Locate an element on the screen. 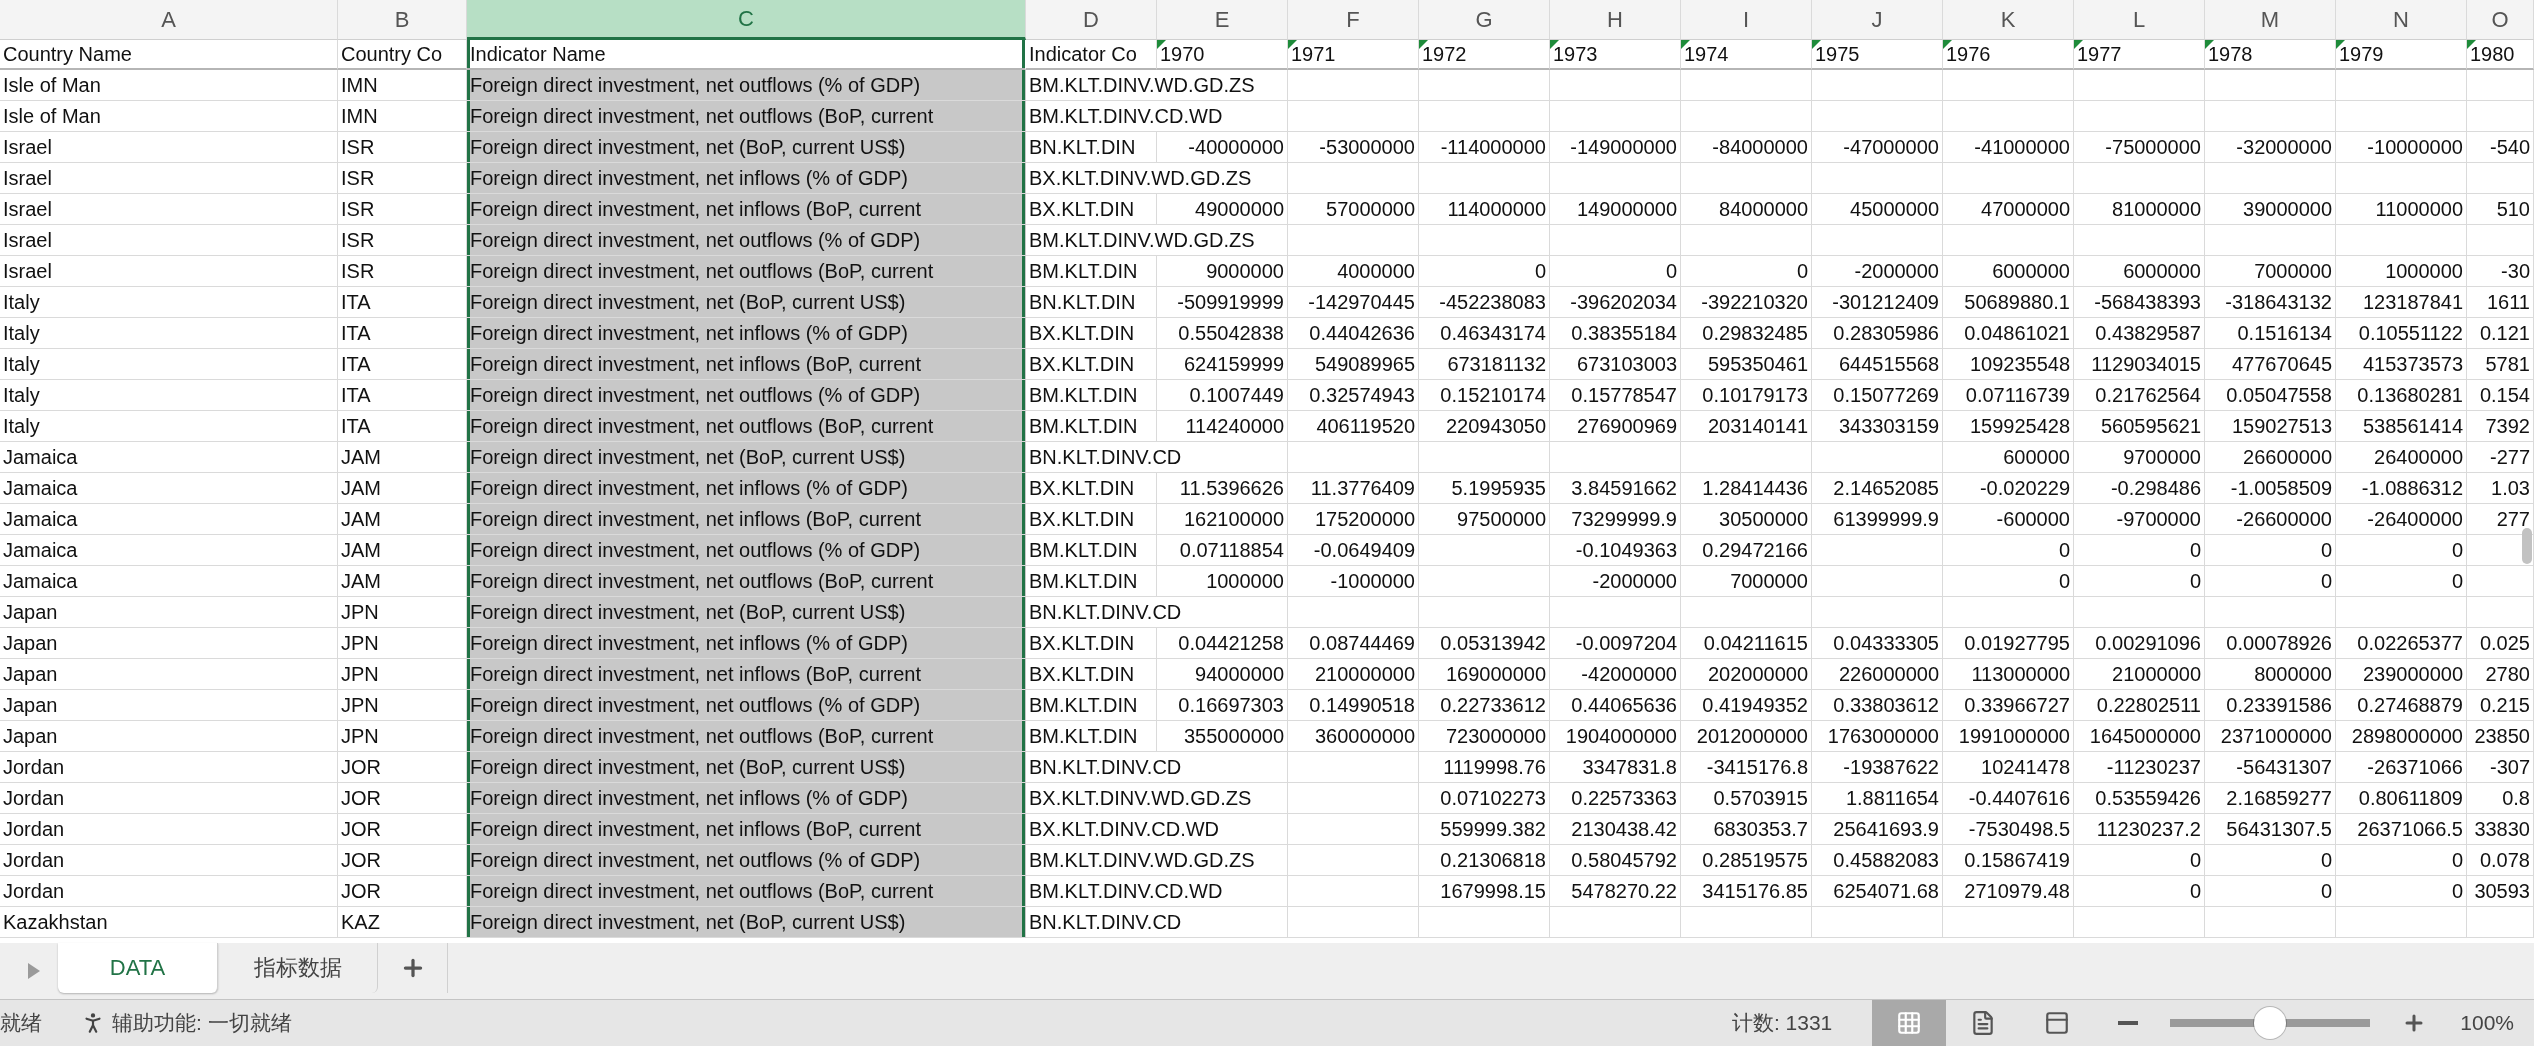  table-cell: 26400000 is located at coordinates (2401, 457).